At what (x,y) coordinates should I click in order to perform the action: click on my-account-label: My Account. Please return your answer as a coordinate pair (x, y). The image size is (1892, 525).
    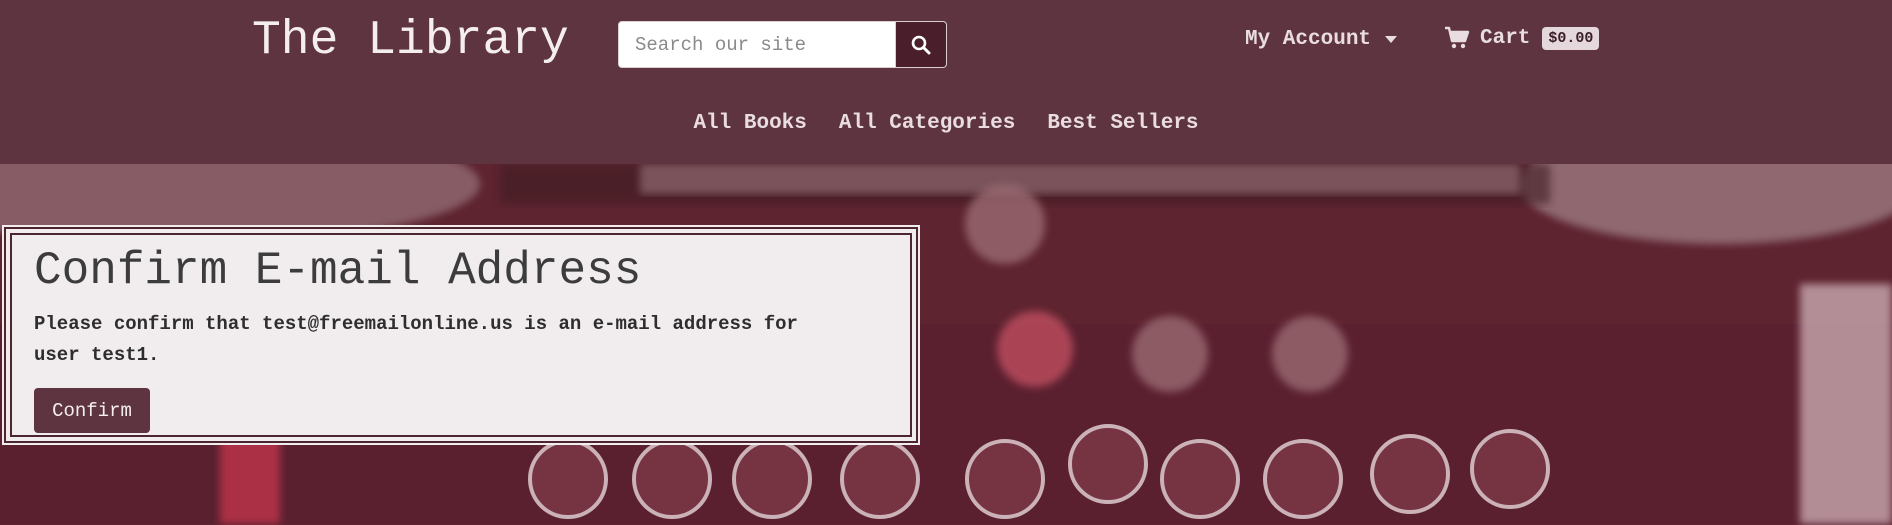
    Looking at the image, I should click on (1308, 39).